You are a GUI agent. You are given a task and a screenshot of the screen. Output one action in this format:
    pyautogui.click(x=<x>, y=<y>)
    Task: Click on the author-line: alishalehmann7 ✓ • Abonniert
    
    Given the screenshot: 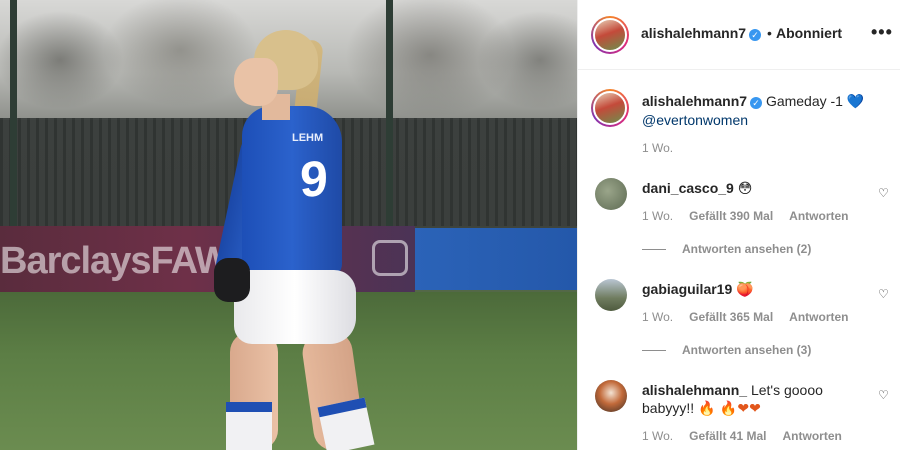 What is the action you would take?
    pyautogui.click(x=741, y=33)
    